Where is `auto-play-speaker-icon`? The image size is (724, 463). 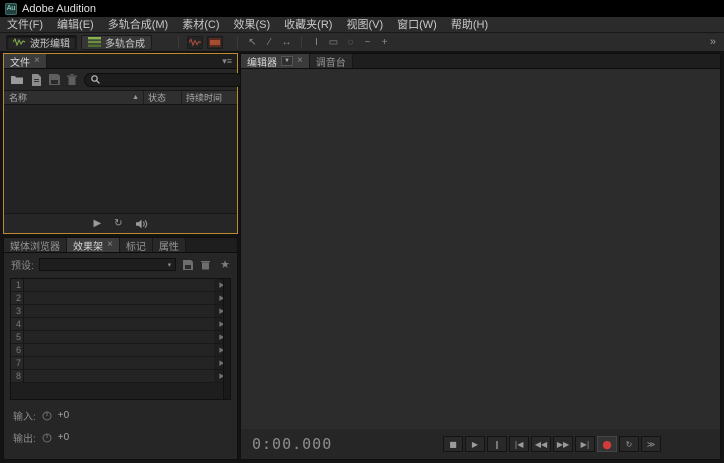 auto-play-speaker-icon is located at coordinates (141, 224).